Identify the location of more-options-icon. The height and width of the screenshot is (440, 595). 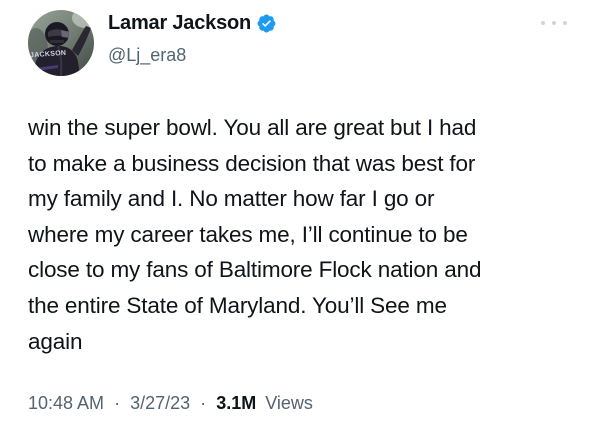
(554, 23).